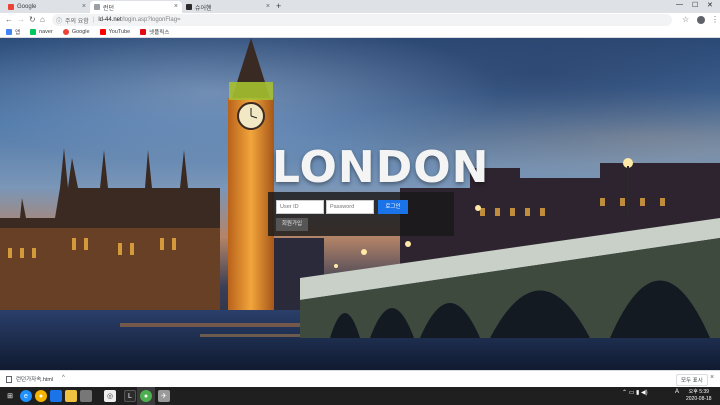 The width and height of the screenshot is (720, 405). Describe the element at coordinates (110, 396) in the screenshot. I see `app-icon-2: ◎` at that location.